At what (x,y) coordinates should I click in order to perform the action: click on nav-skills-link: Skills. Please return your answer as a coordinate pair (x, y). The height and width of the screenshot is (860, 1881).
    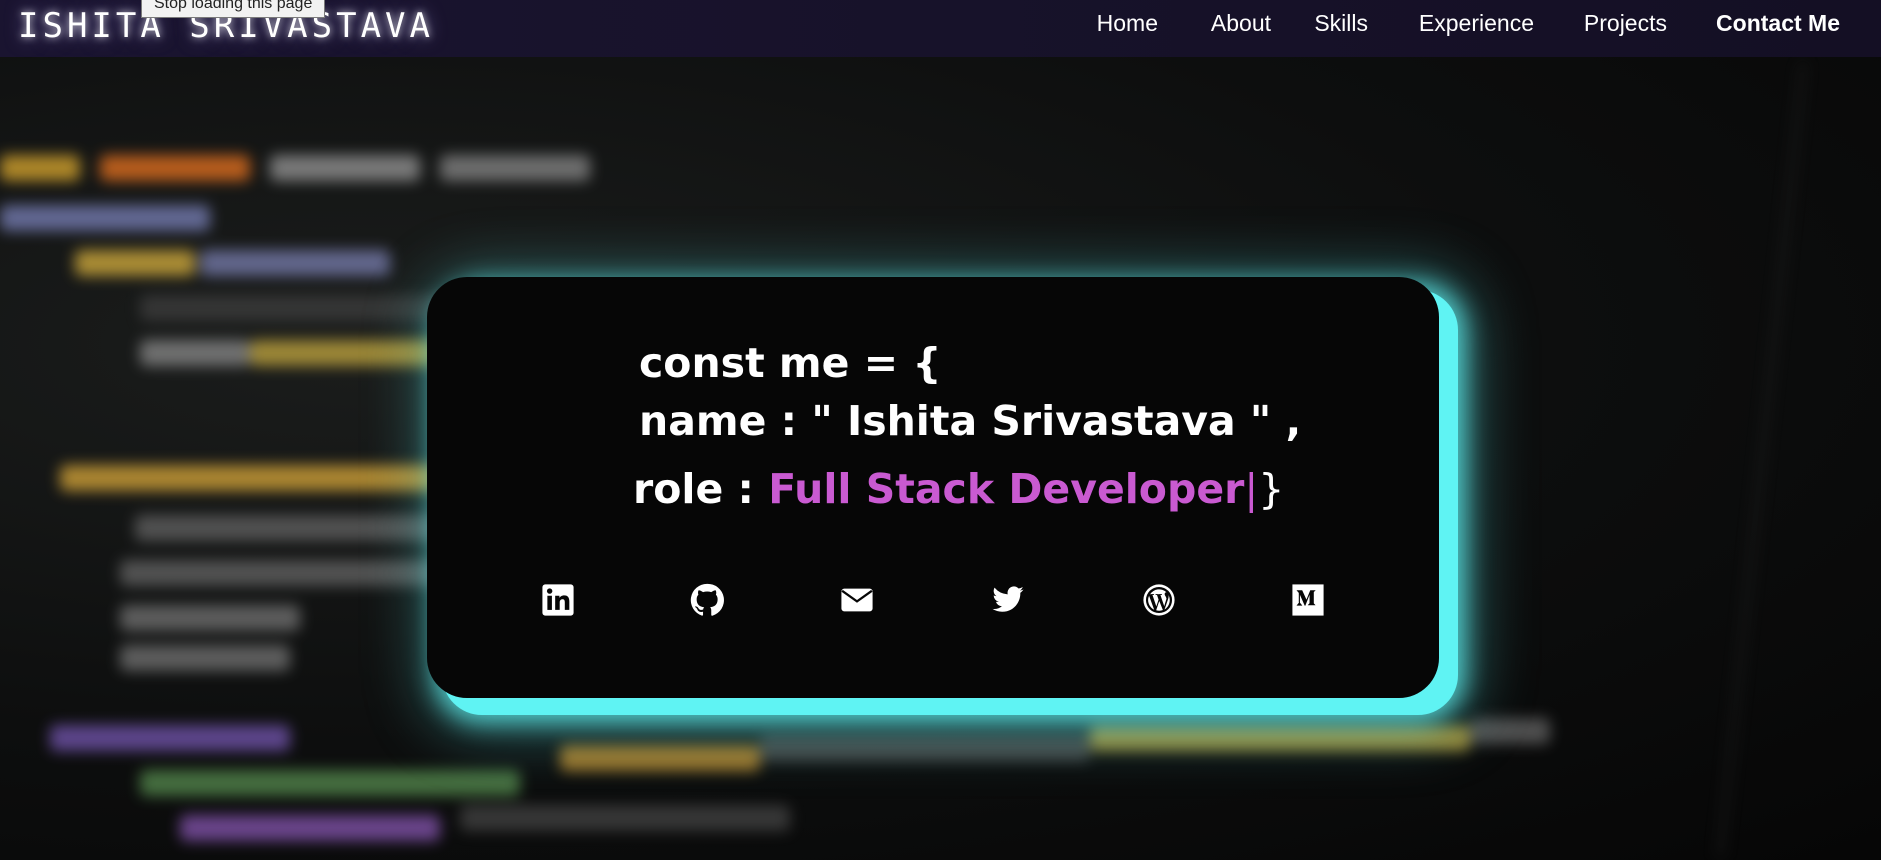
    Looking at the image, I should click on (1341, 23).